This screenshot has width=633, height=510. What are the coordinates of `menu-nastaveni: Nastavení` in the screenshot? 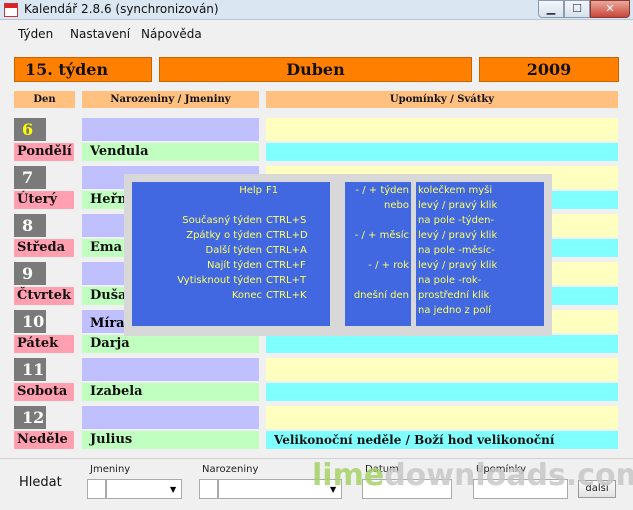 It's located at (100, 34).